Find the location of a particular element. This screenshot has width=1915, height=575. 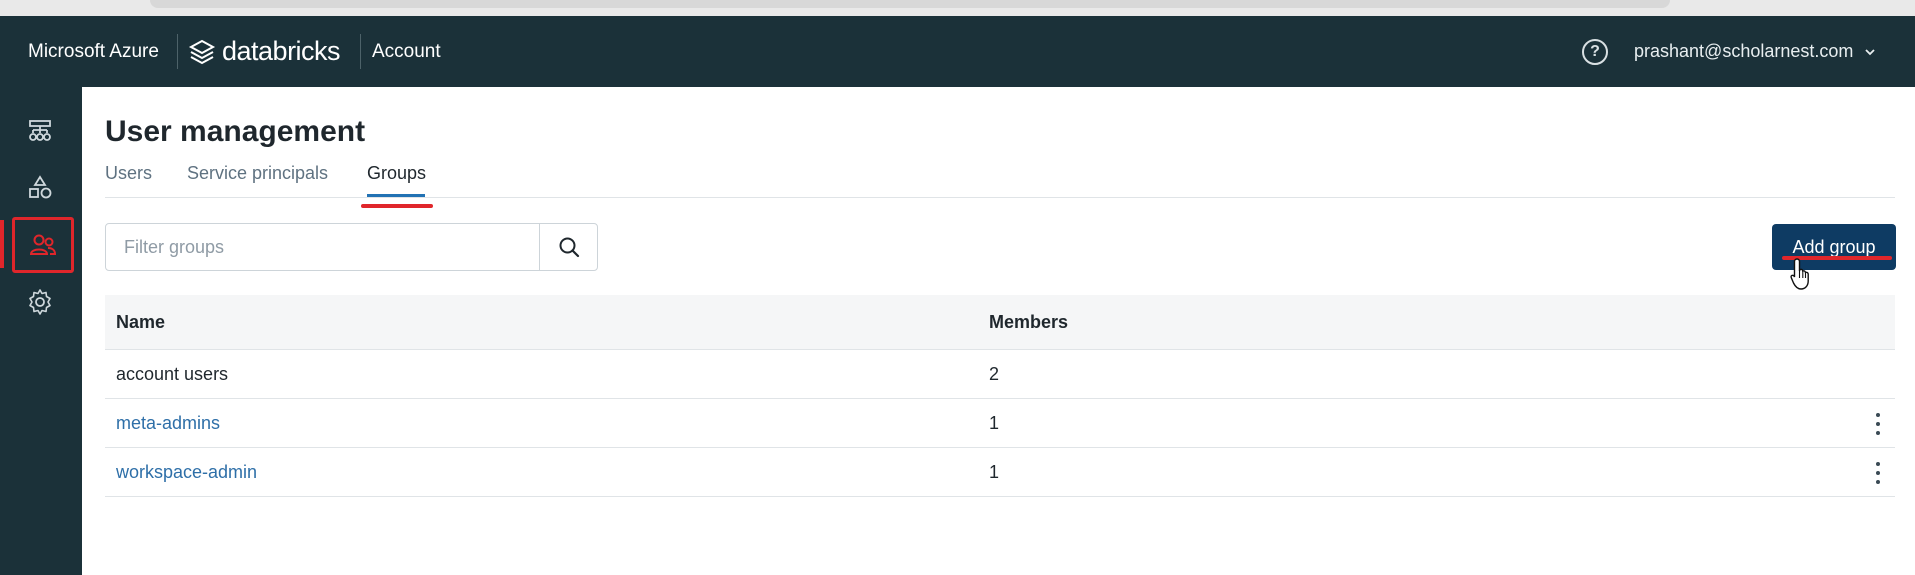

tab-groups: Groups is located at coordinates (396, 173).